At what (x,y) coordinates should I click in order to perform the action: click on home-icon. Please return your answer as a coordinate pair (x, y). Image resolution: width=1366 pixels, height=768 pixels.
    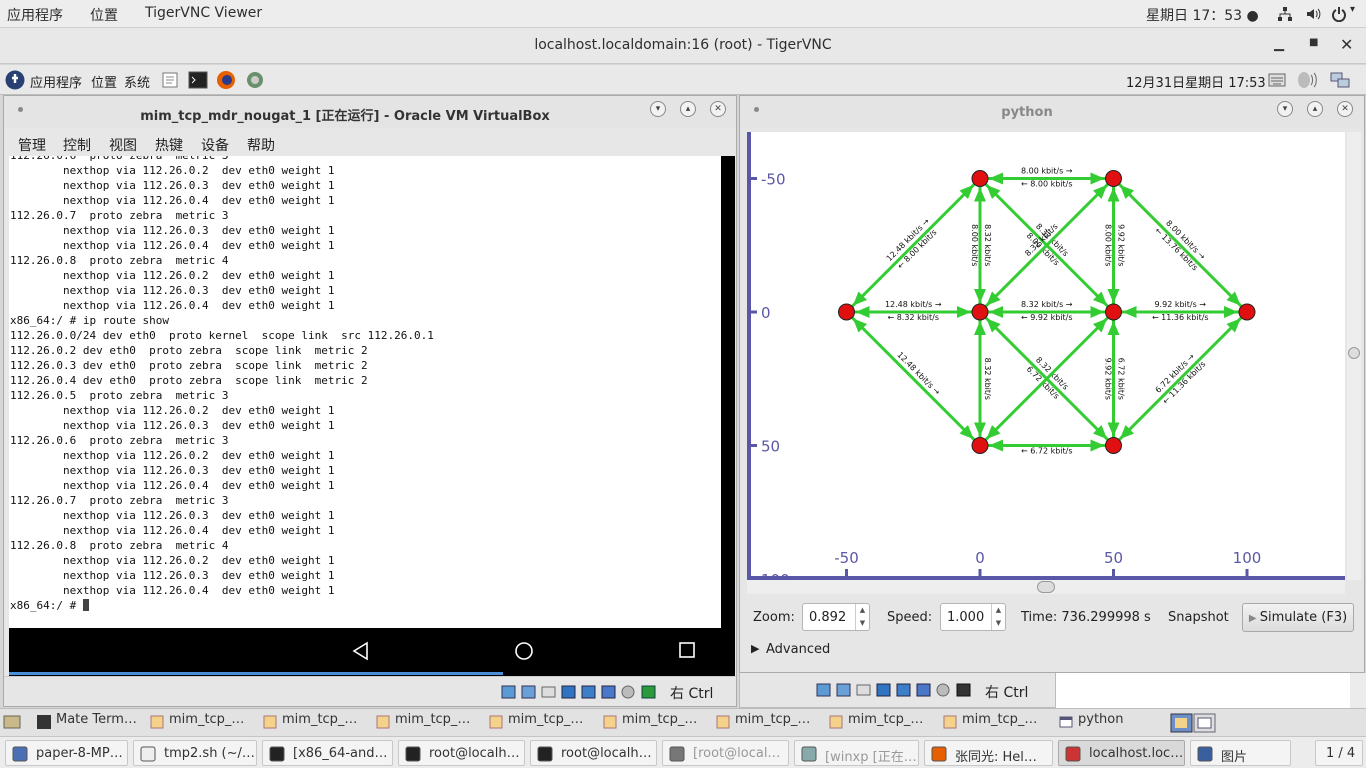
    Looking at the image, I should click on (524, 651).